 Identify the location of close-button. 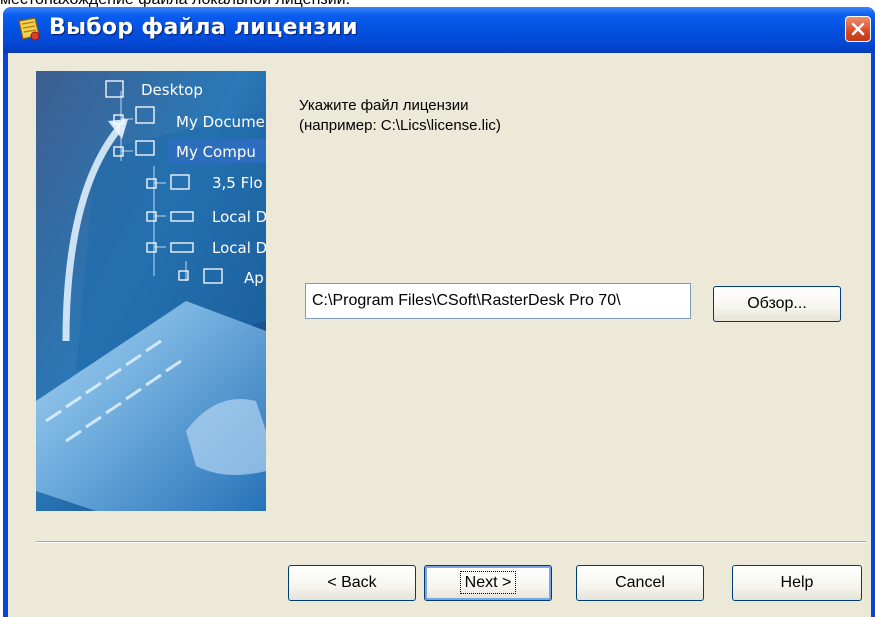
(858, 29).